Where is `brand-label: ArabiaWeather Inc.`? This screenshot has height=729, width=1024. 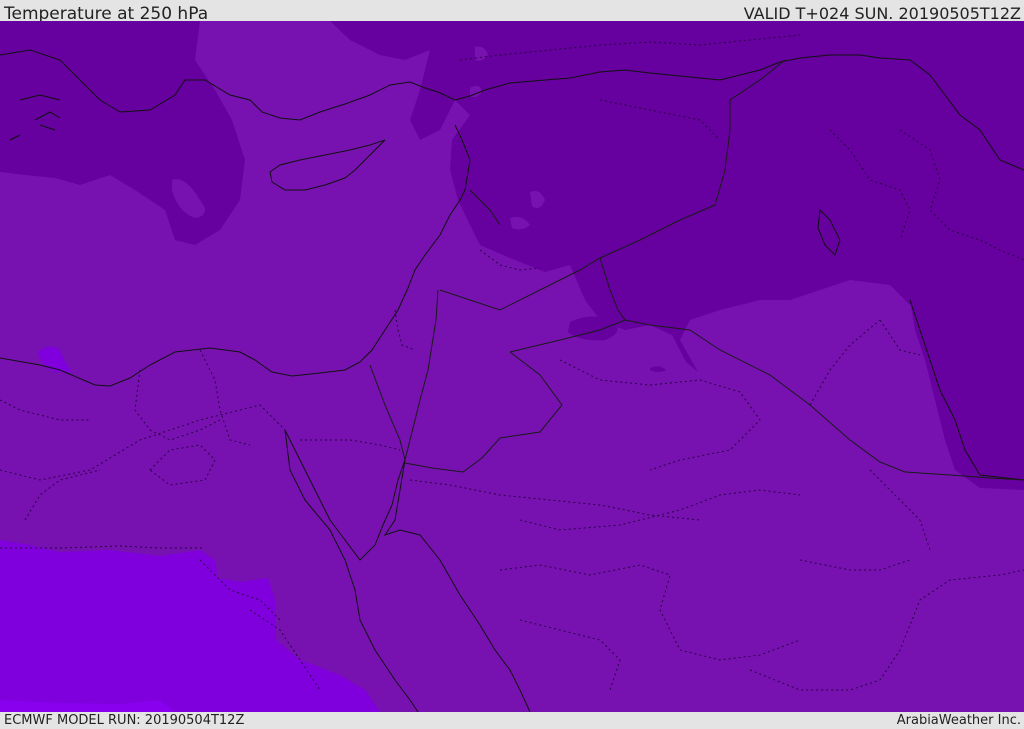
brand-label: ArabiaWeather Inc. is located at coordinates (958, 720).